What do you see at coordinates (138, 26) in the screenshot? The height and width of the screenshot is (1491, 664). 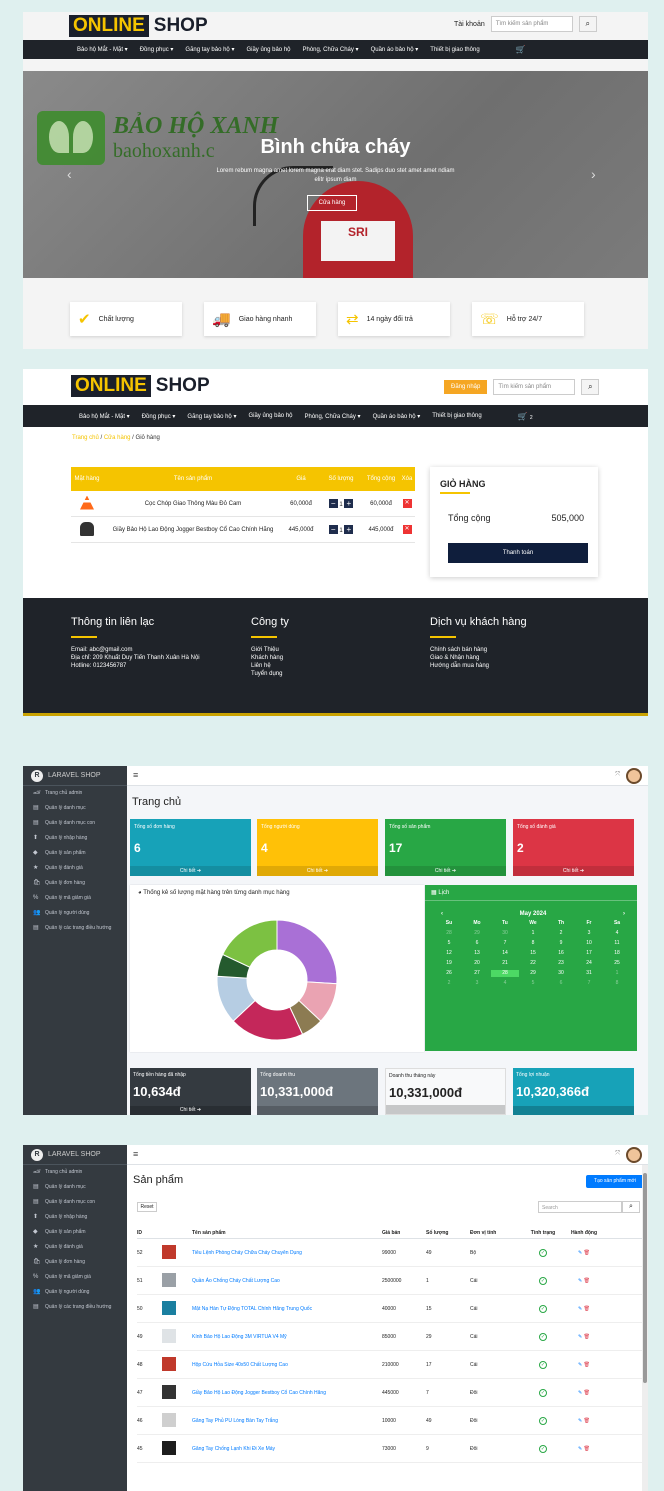 I see `shop-logo: ONLINE SHOP` at bounding box center [138, 26].